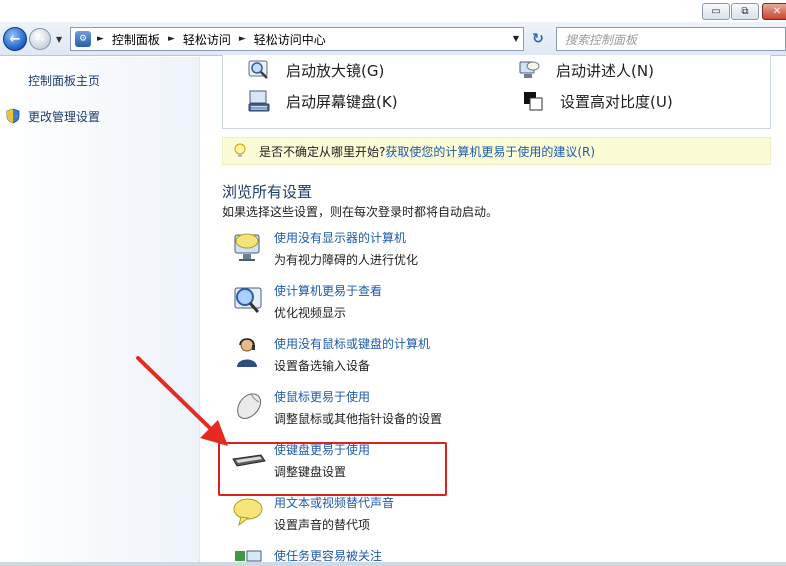 Image resolution: width=786 pixels, height=566 pixels. I want to click on maximize-icon: ⧉, so click(745, 11).